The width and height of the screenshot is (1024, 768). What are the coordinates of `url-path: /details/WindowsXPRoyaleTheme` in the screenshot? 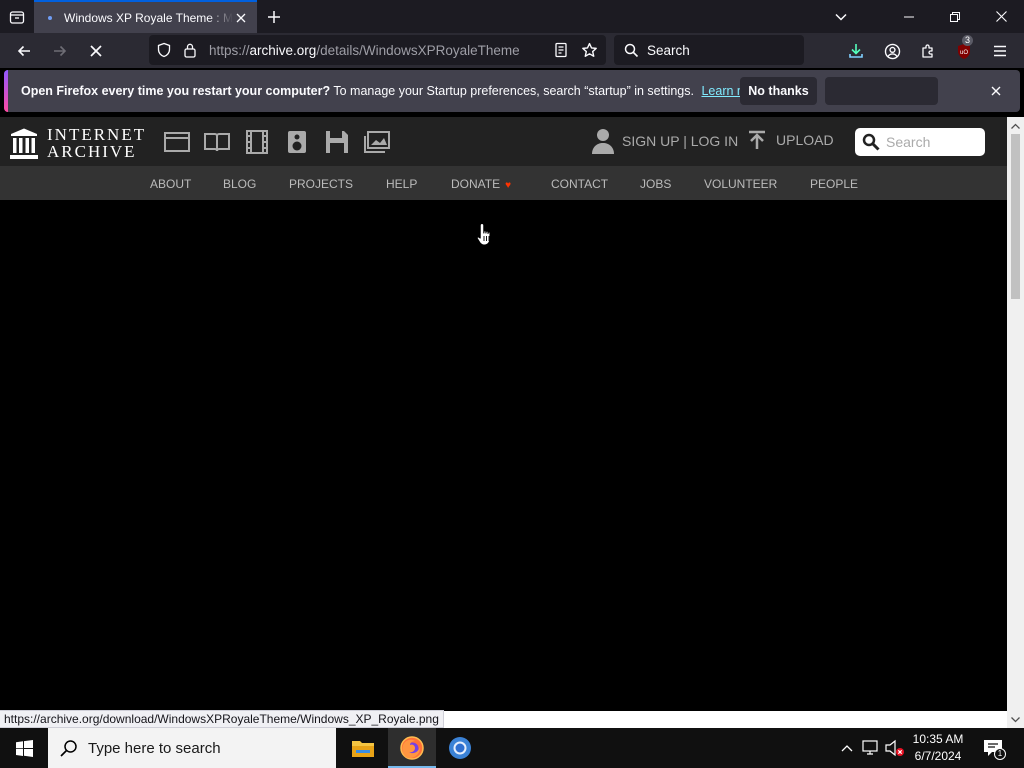 It's located at (418, 50).